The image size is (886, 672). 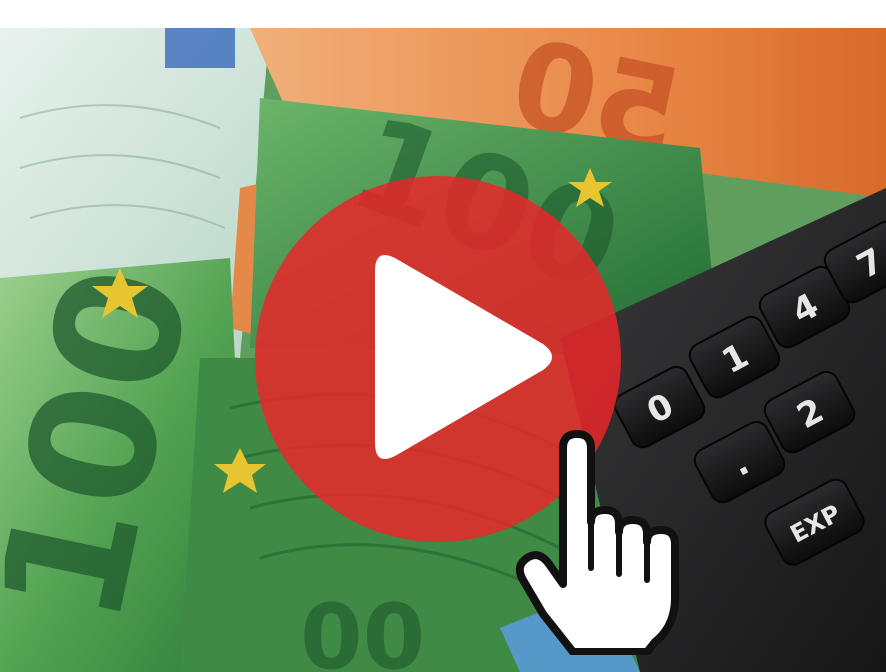 I want to click on svg-text: 00, so click(x=362, y=628).